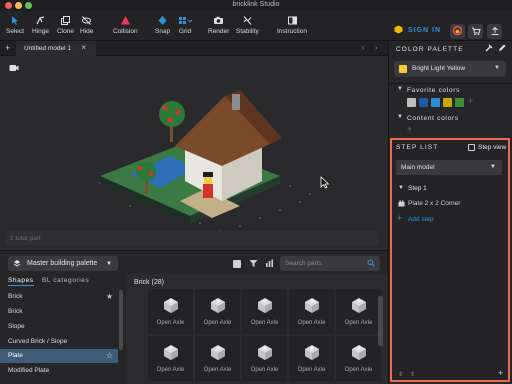 The width and height of the screenshot is (512, 384). What do you see at coordinates (218, 20) in the screenshot?
I see `camera-icon` at bounding box center [218, 20].